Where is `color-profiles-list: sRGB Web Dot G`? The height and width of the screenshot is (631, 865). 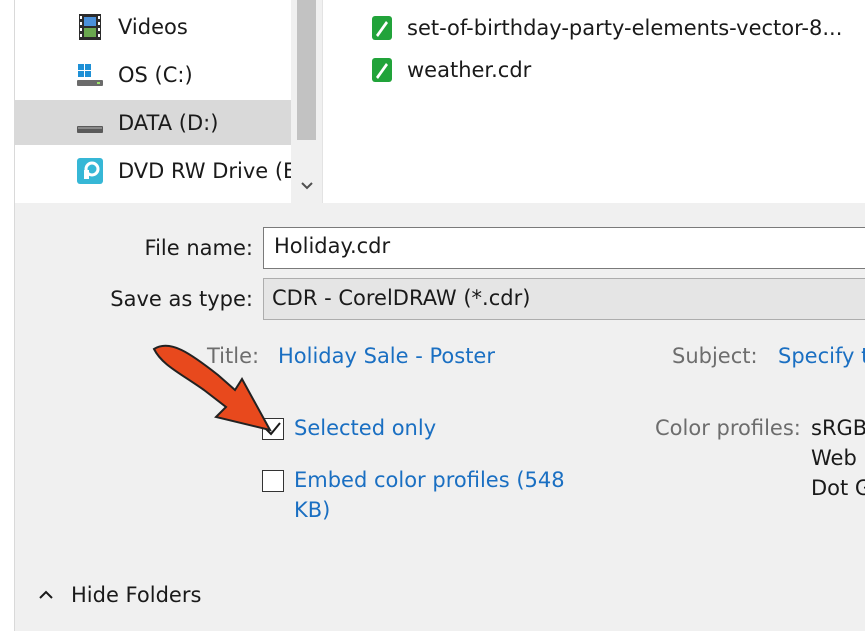
color-profiles-list: sRGB Web Dot G is located at coordinates (838, 458).